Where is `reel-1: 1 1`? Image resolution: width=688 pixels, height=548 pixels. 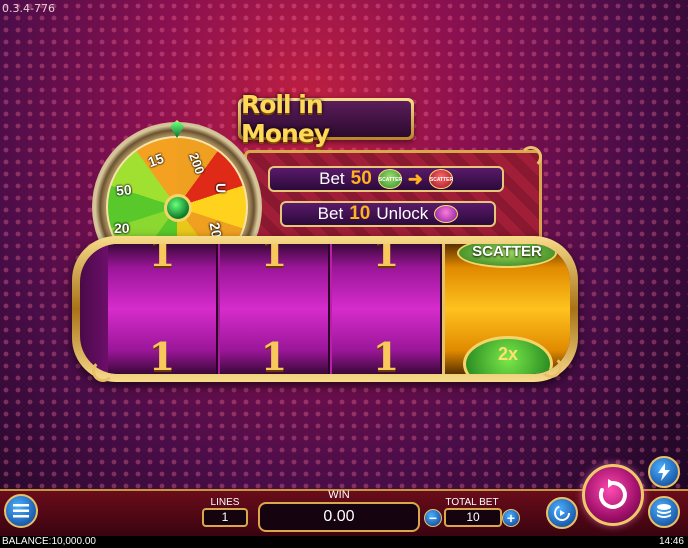 reel-1: 1 1 is located at coordinates (163, 309).